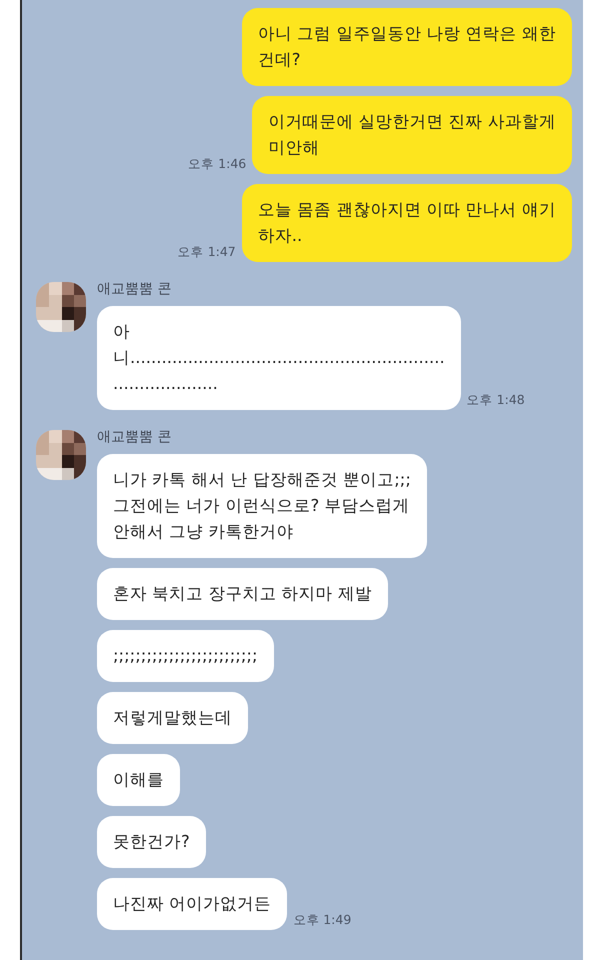 The height and width of the screenshot is (960, 602). Describe the element at coordinates (151, 842) in the screenshot. I see `message-bubble: 못한건가?` at that location.